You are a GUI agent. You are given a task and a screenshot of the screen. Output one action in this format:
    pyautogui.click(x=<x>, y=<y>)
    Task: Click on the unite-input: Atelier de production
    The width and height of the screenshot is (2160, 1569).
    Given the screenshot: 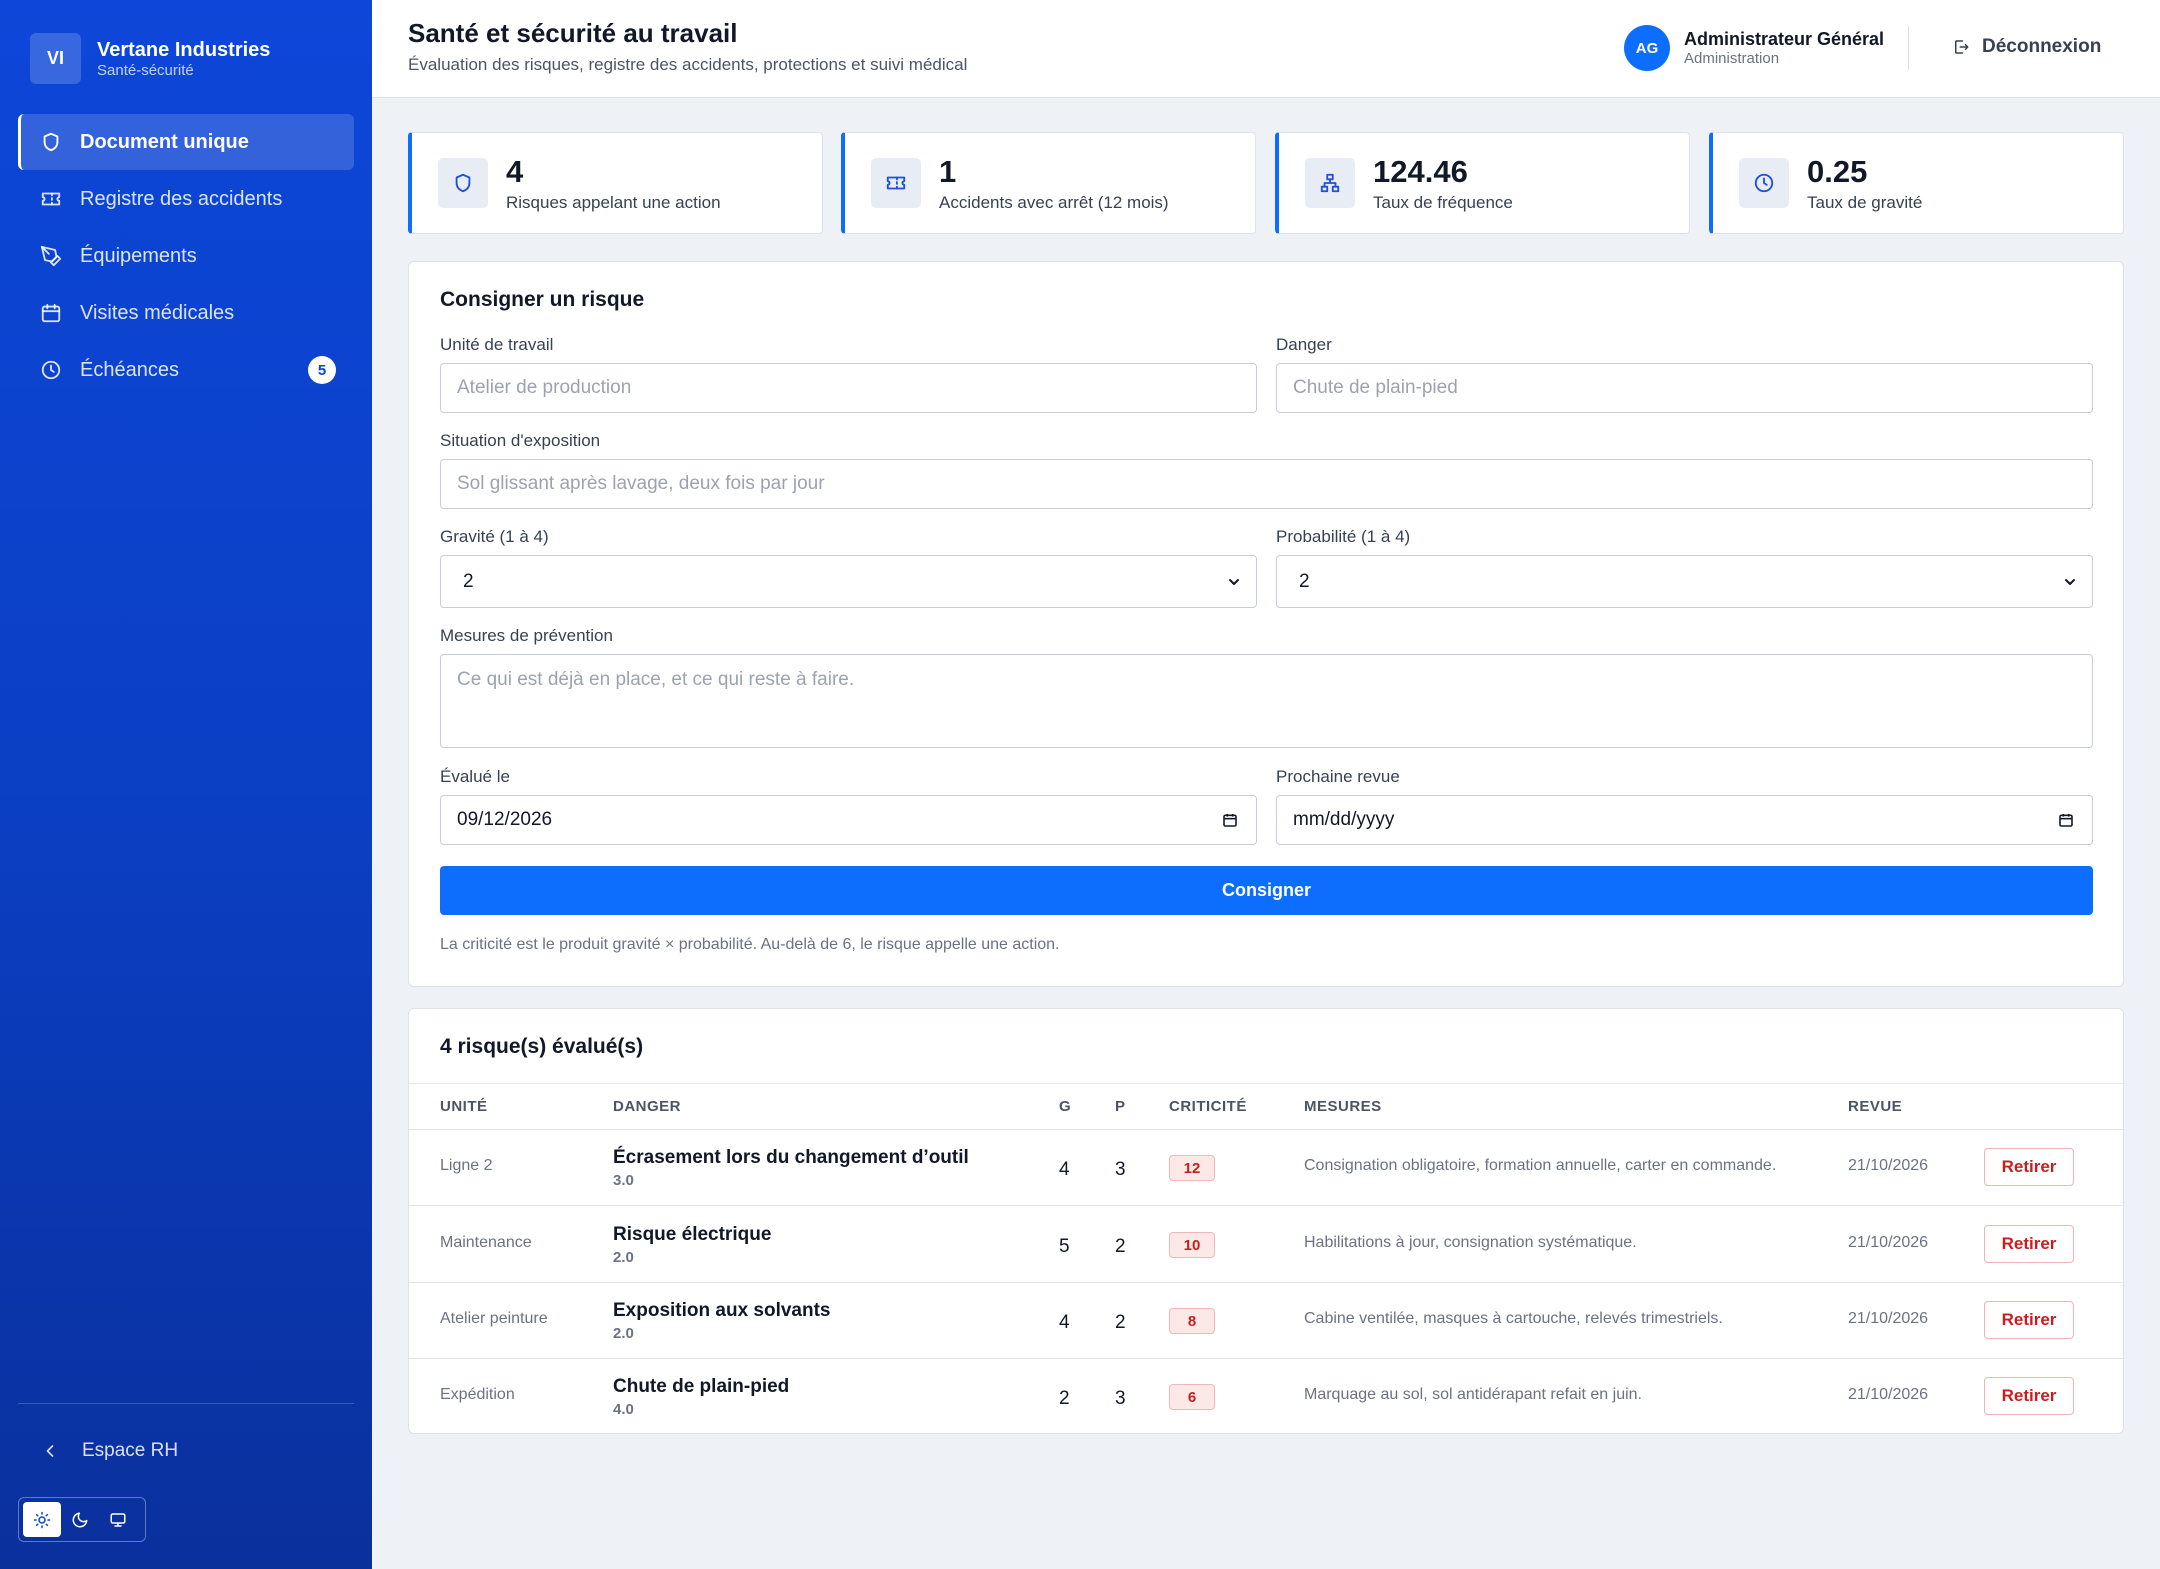 What is the action you would take?
    pyautogui.click(x=848, y=388)
    